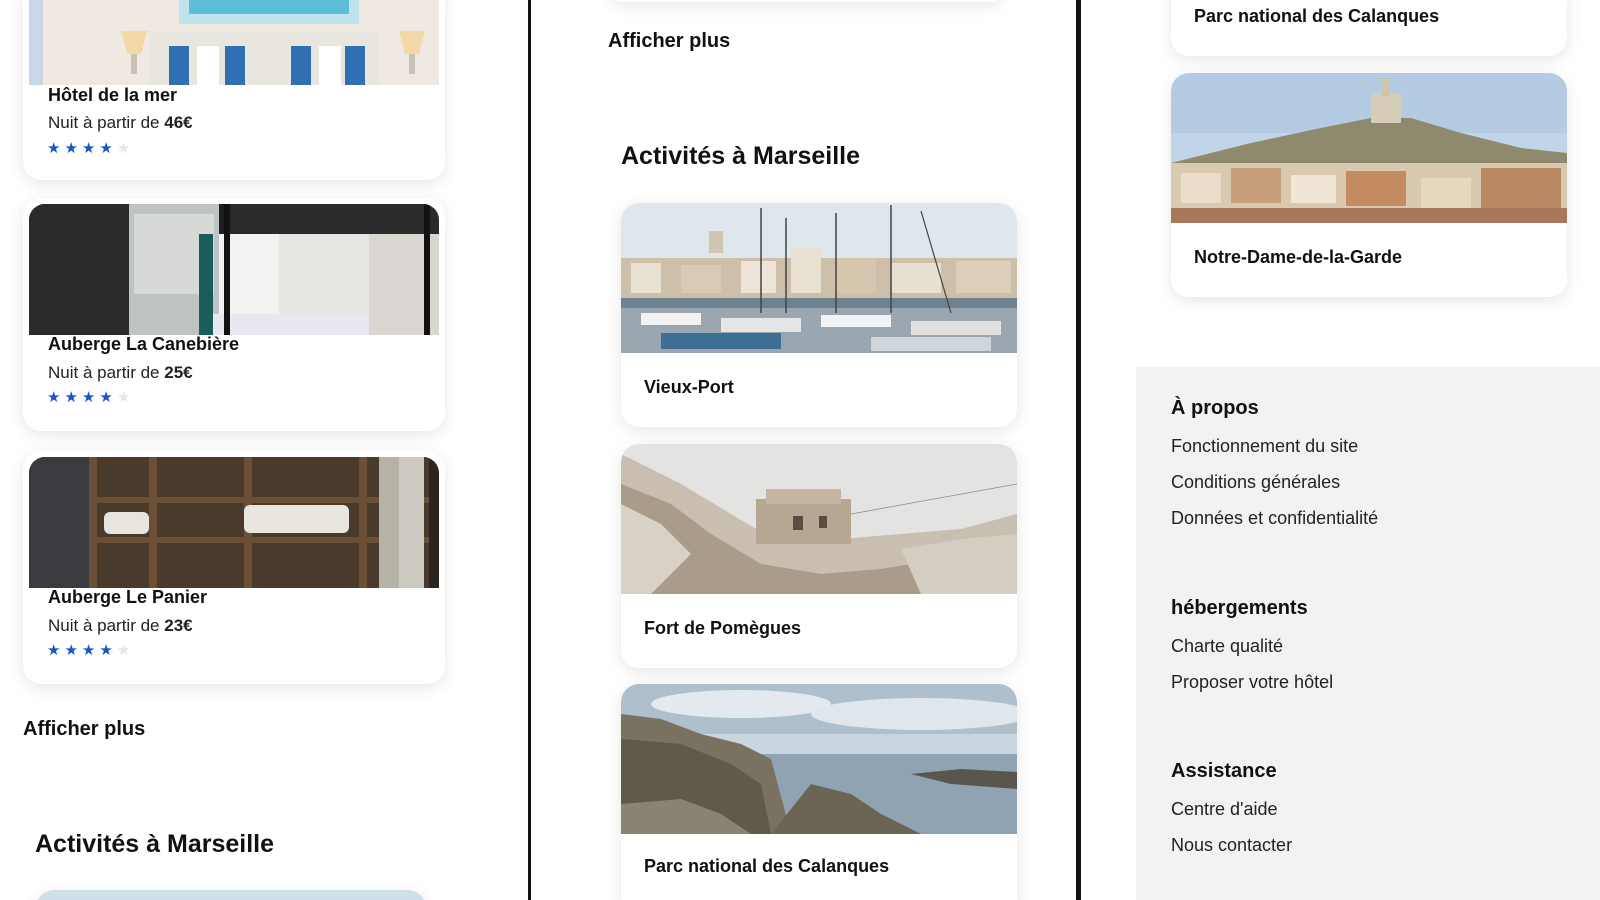 The height and width of the screenshot is (900, 1600). What do you see at coordinates (1298, 257) in the screenshot?
I see `activity-name: Notre-Dame-de-la-Garde` at bounding box center [1298, 257].